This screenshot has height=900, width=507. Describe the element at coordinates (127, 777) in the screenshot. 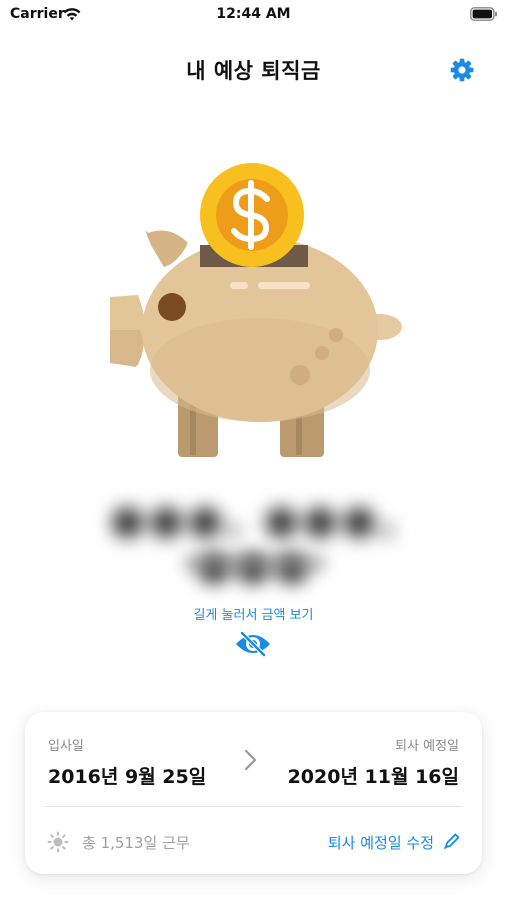

I see `start-date-value: 2016년 9월 25일` at that location.